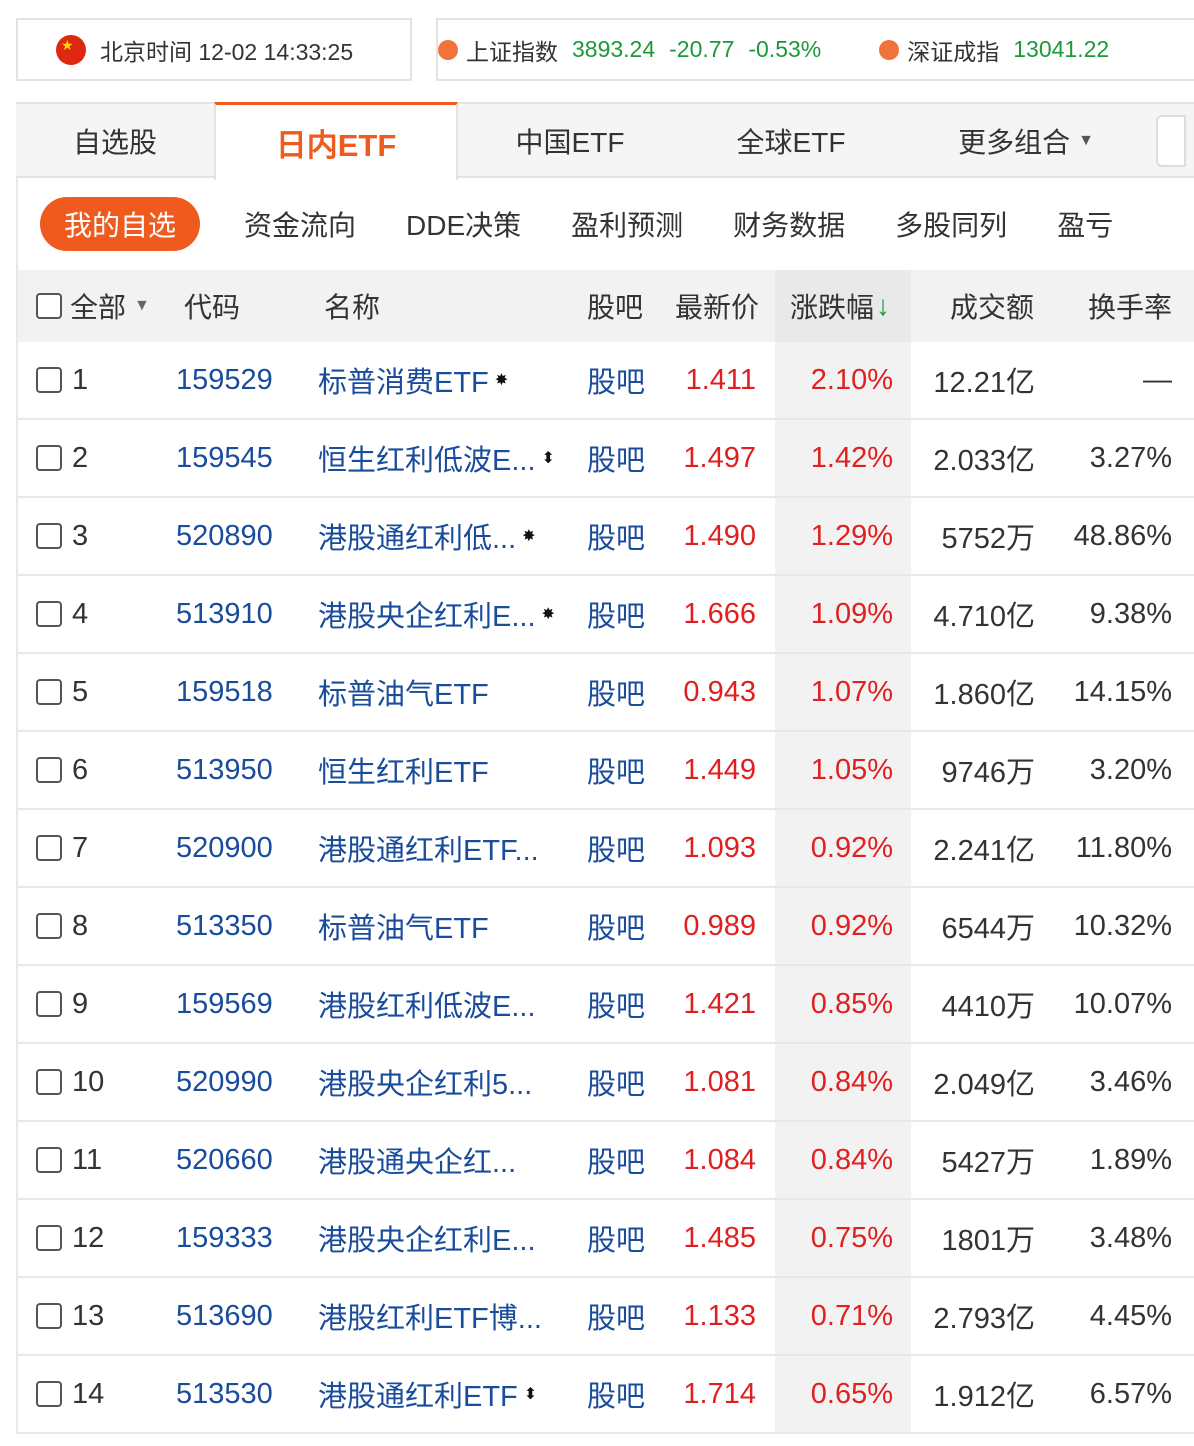  I want to click on header-all-filter: 全部 ▼, so click(110, 306).